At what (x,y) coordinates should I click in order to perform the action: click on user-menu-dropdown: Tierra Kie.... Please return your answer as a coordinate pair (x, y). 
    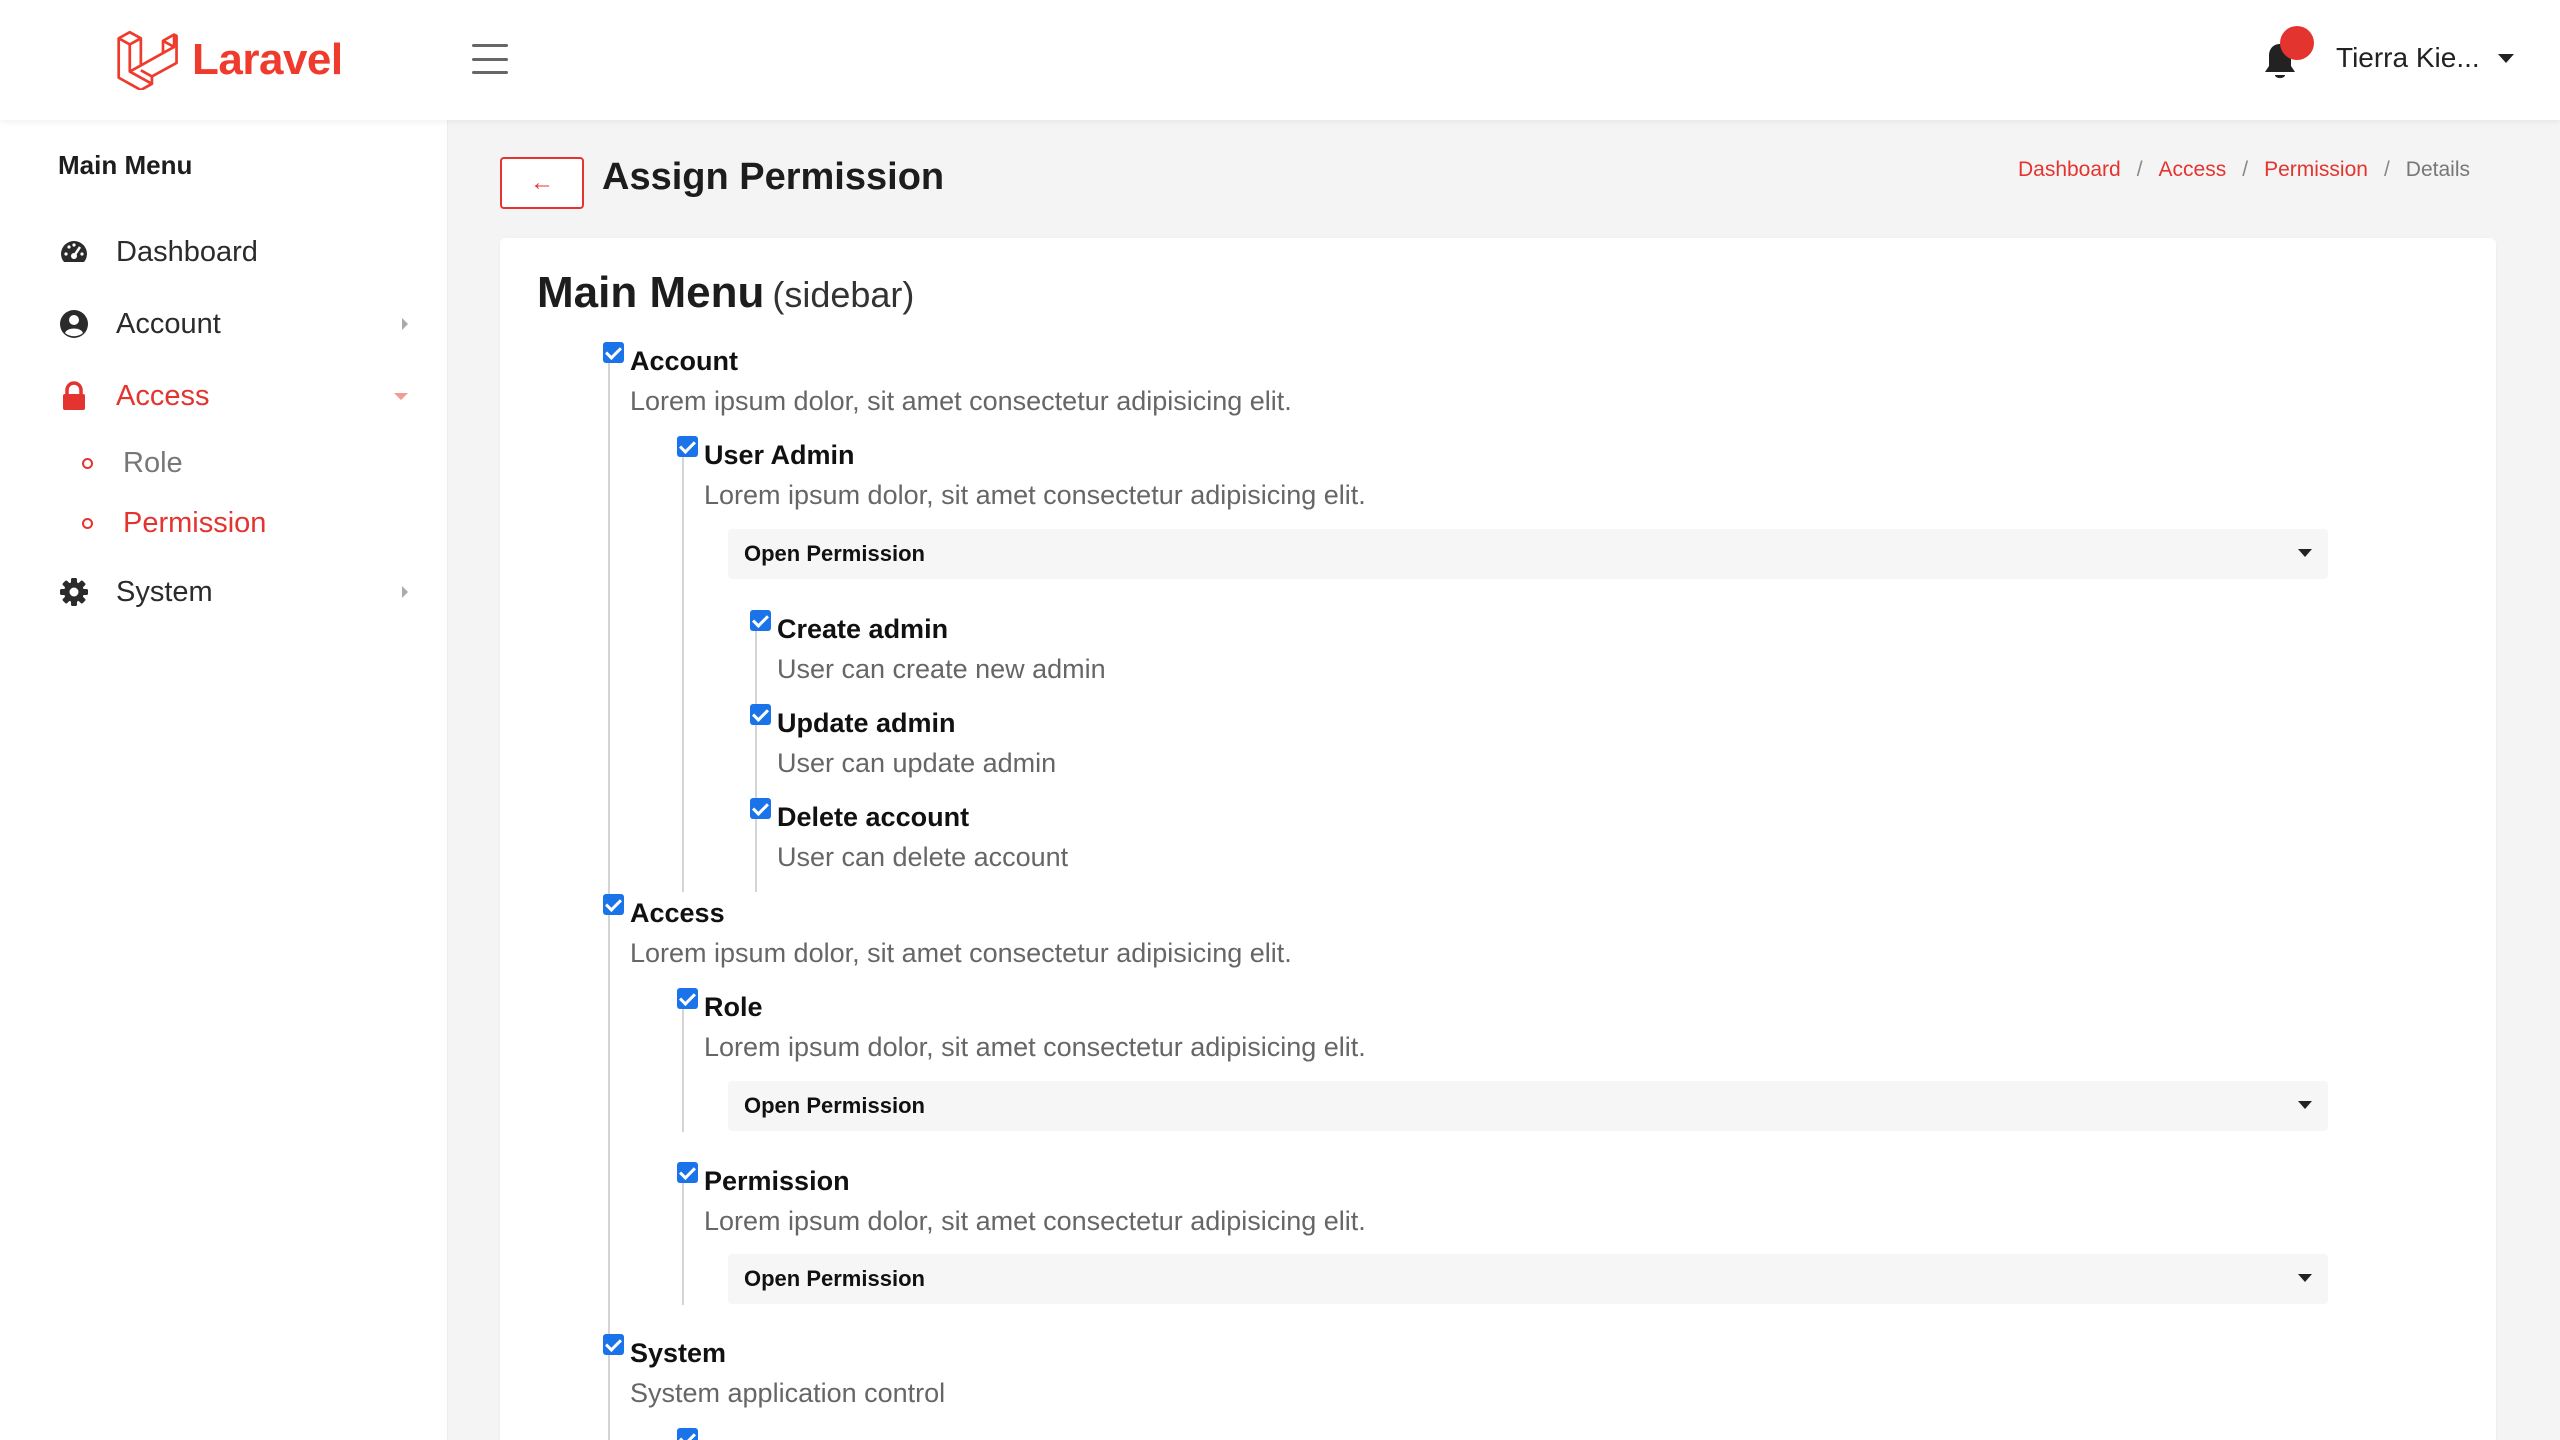
    Looking at the image, I should click on (2425, 58).